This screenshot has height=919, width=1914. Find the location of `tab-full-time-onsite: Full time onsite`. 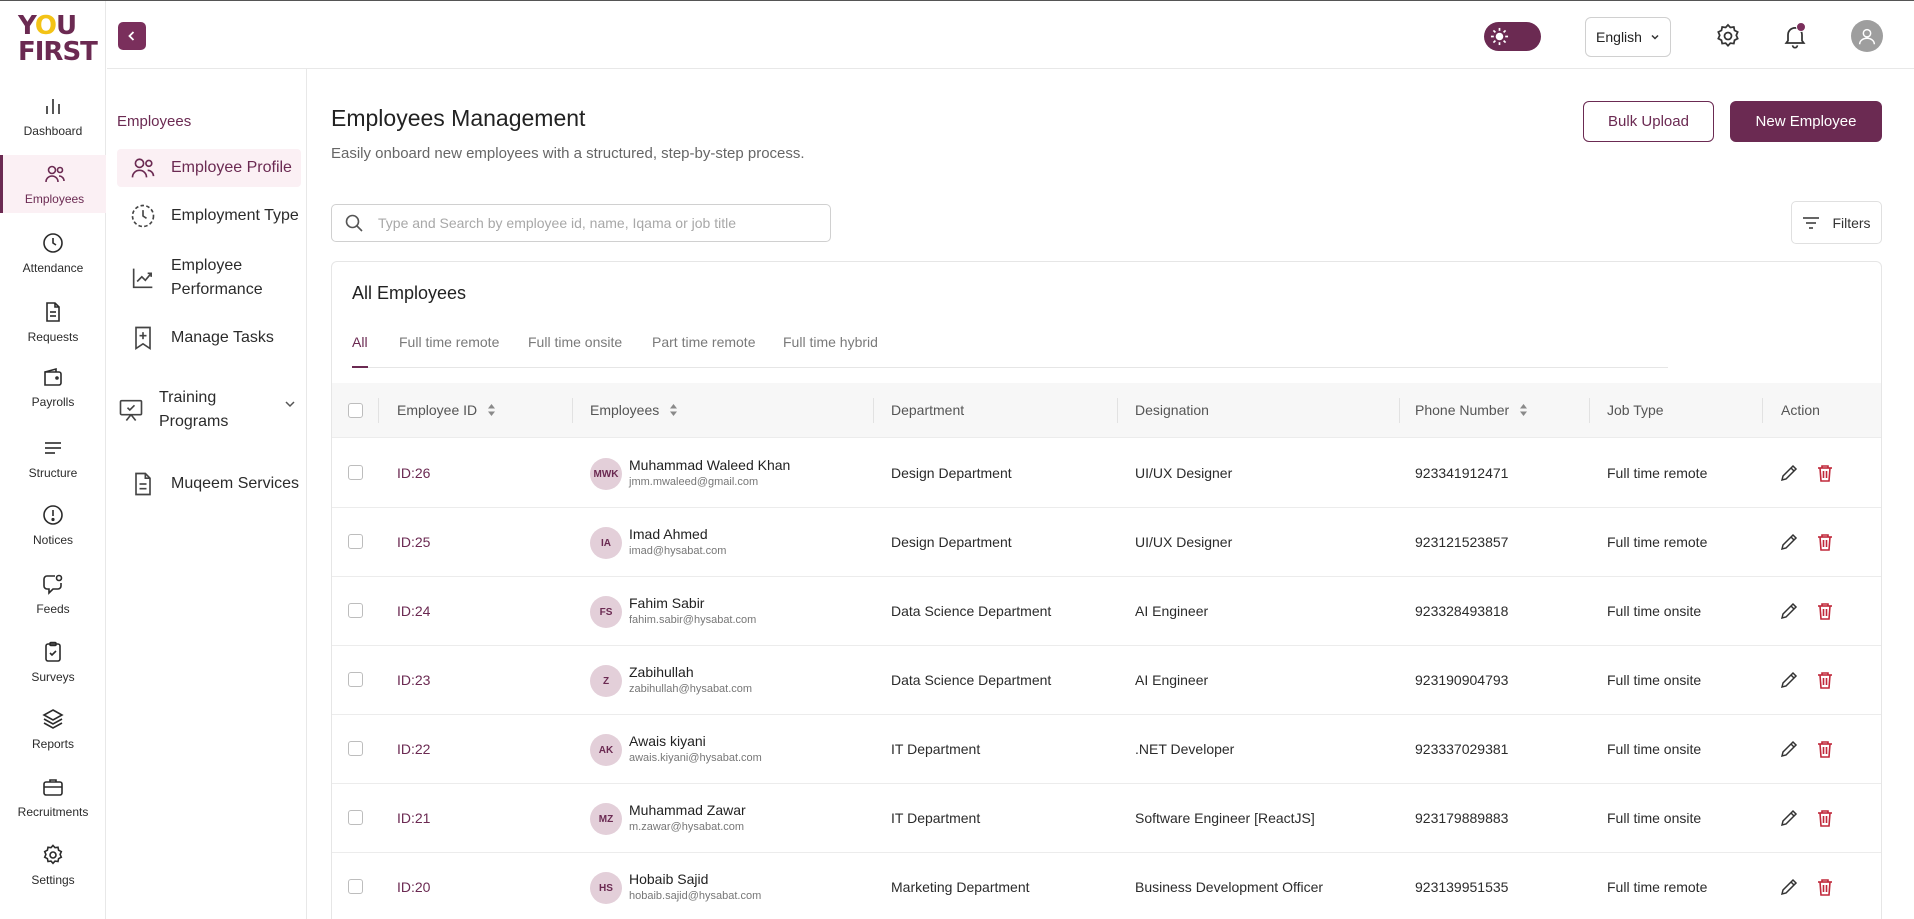

tab-full-time-onsite: Full time onsite is located at coordinates (575, 351).